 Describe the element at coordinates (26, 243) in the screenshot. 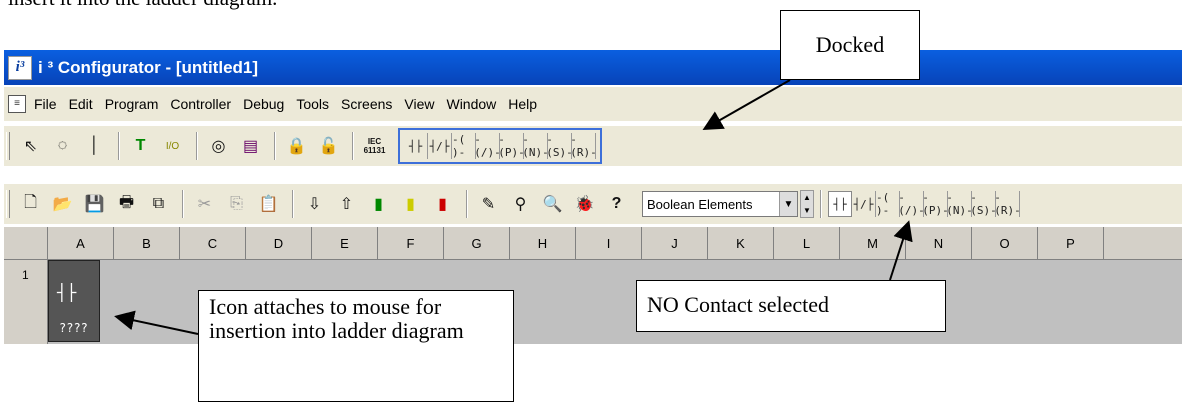

I see `header-corner` at that location.